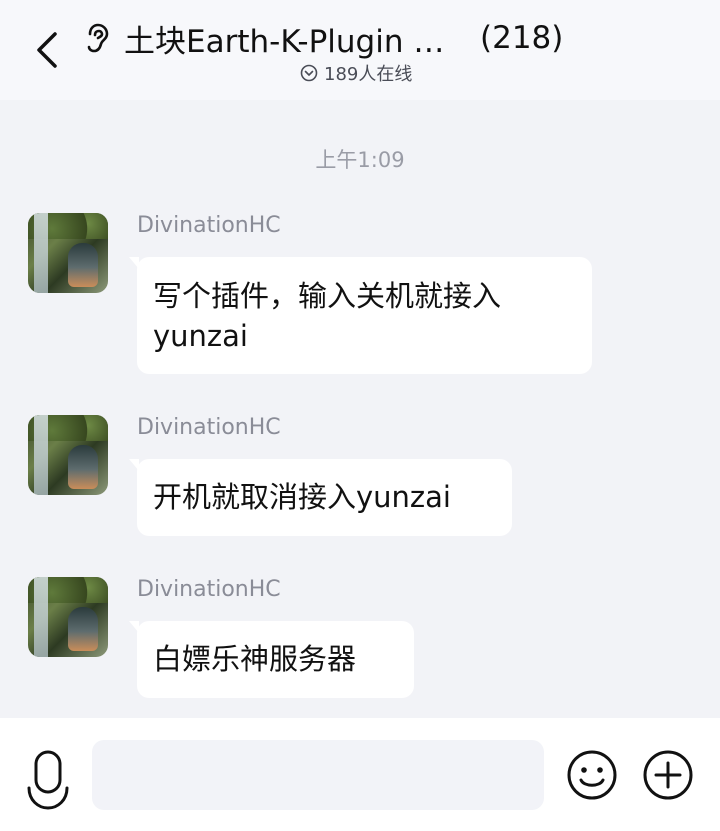 The height and width of the screenshot is (831, 720). What do you see at coordinates (255, 659) in the screenshot?
I see `message-text: 白嫖乐神服务器` at bounding box center [255, 659].